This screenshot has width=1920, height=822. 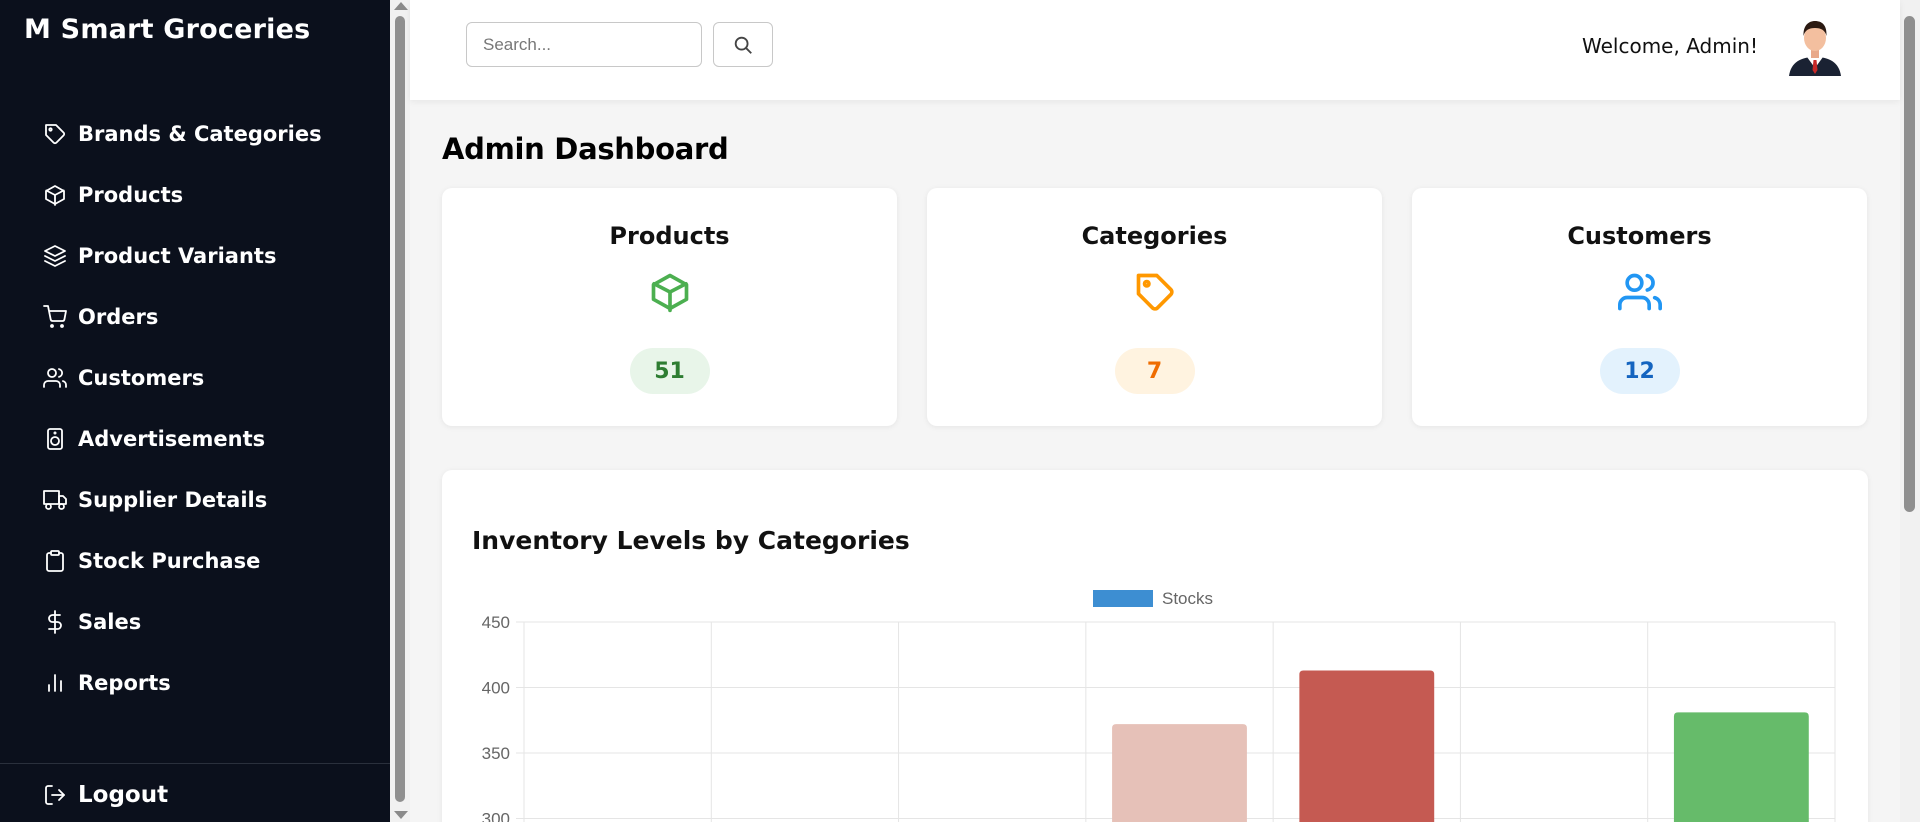 What do you see at coordinates (1639, 236) in the screenshot?
I see `card-title: Customers` at bounding box center [1639, 236].